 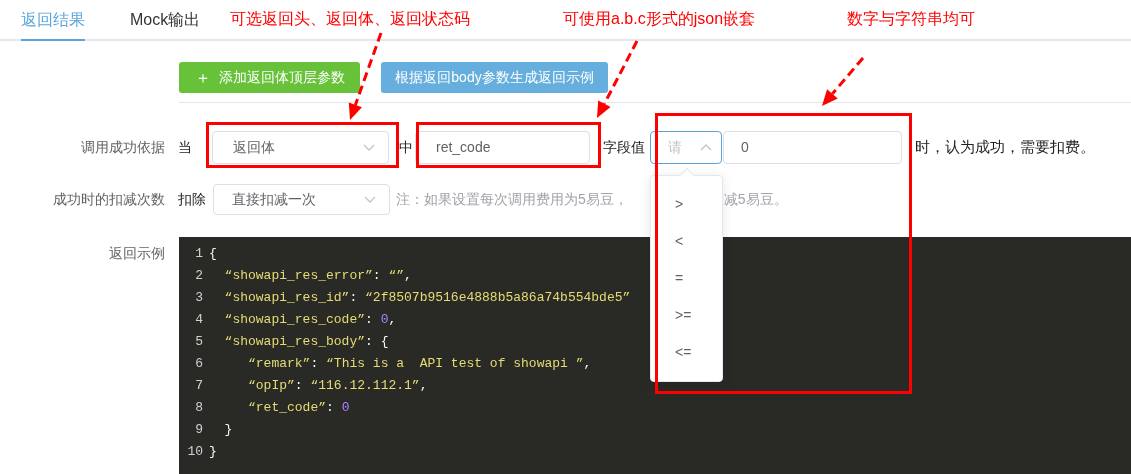 What do you see at coordinates (350, 19) in the screenshot?
I see `annotation-text: 可选返回头、返回体、返回状态码` at bounding box center [350, 19].